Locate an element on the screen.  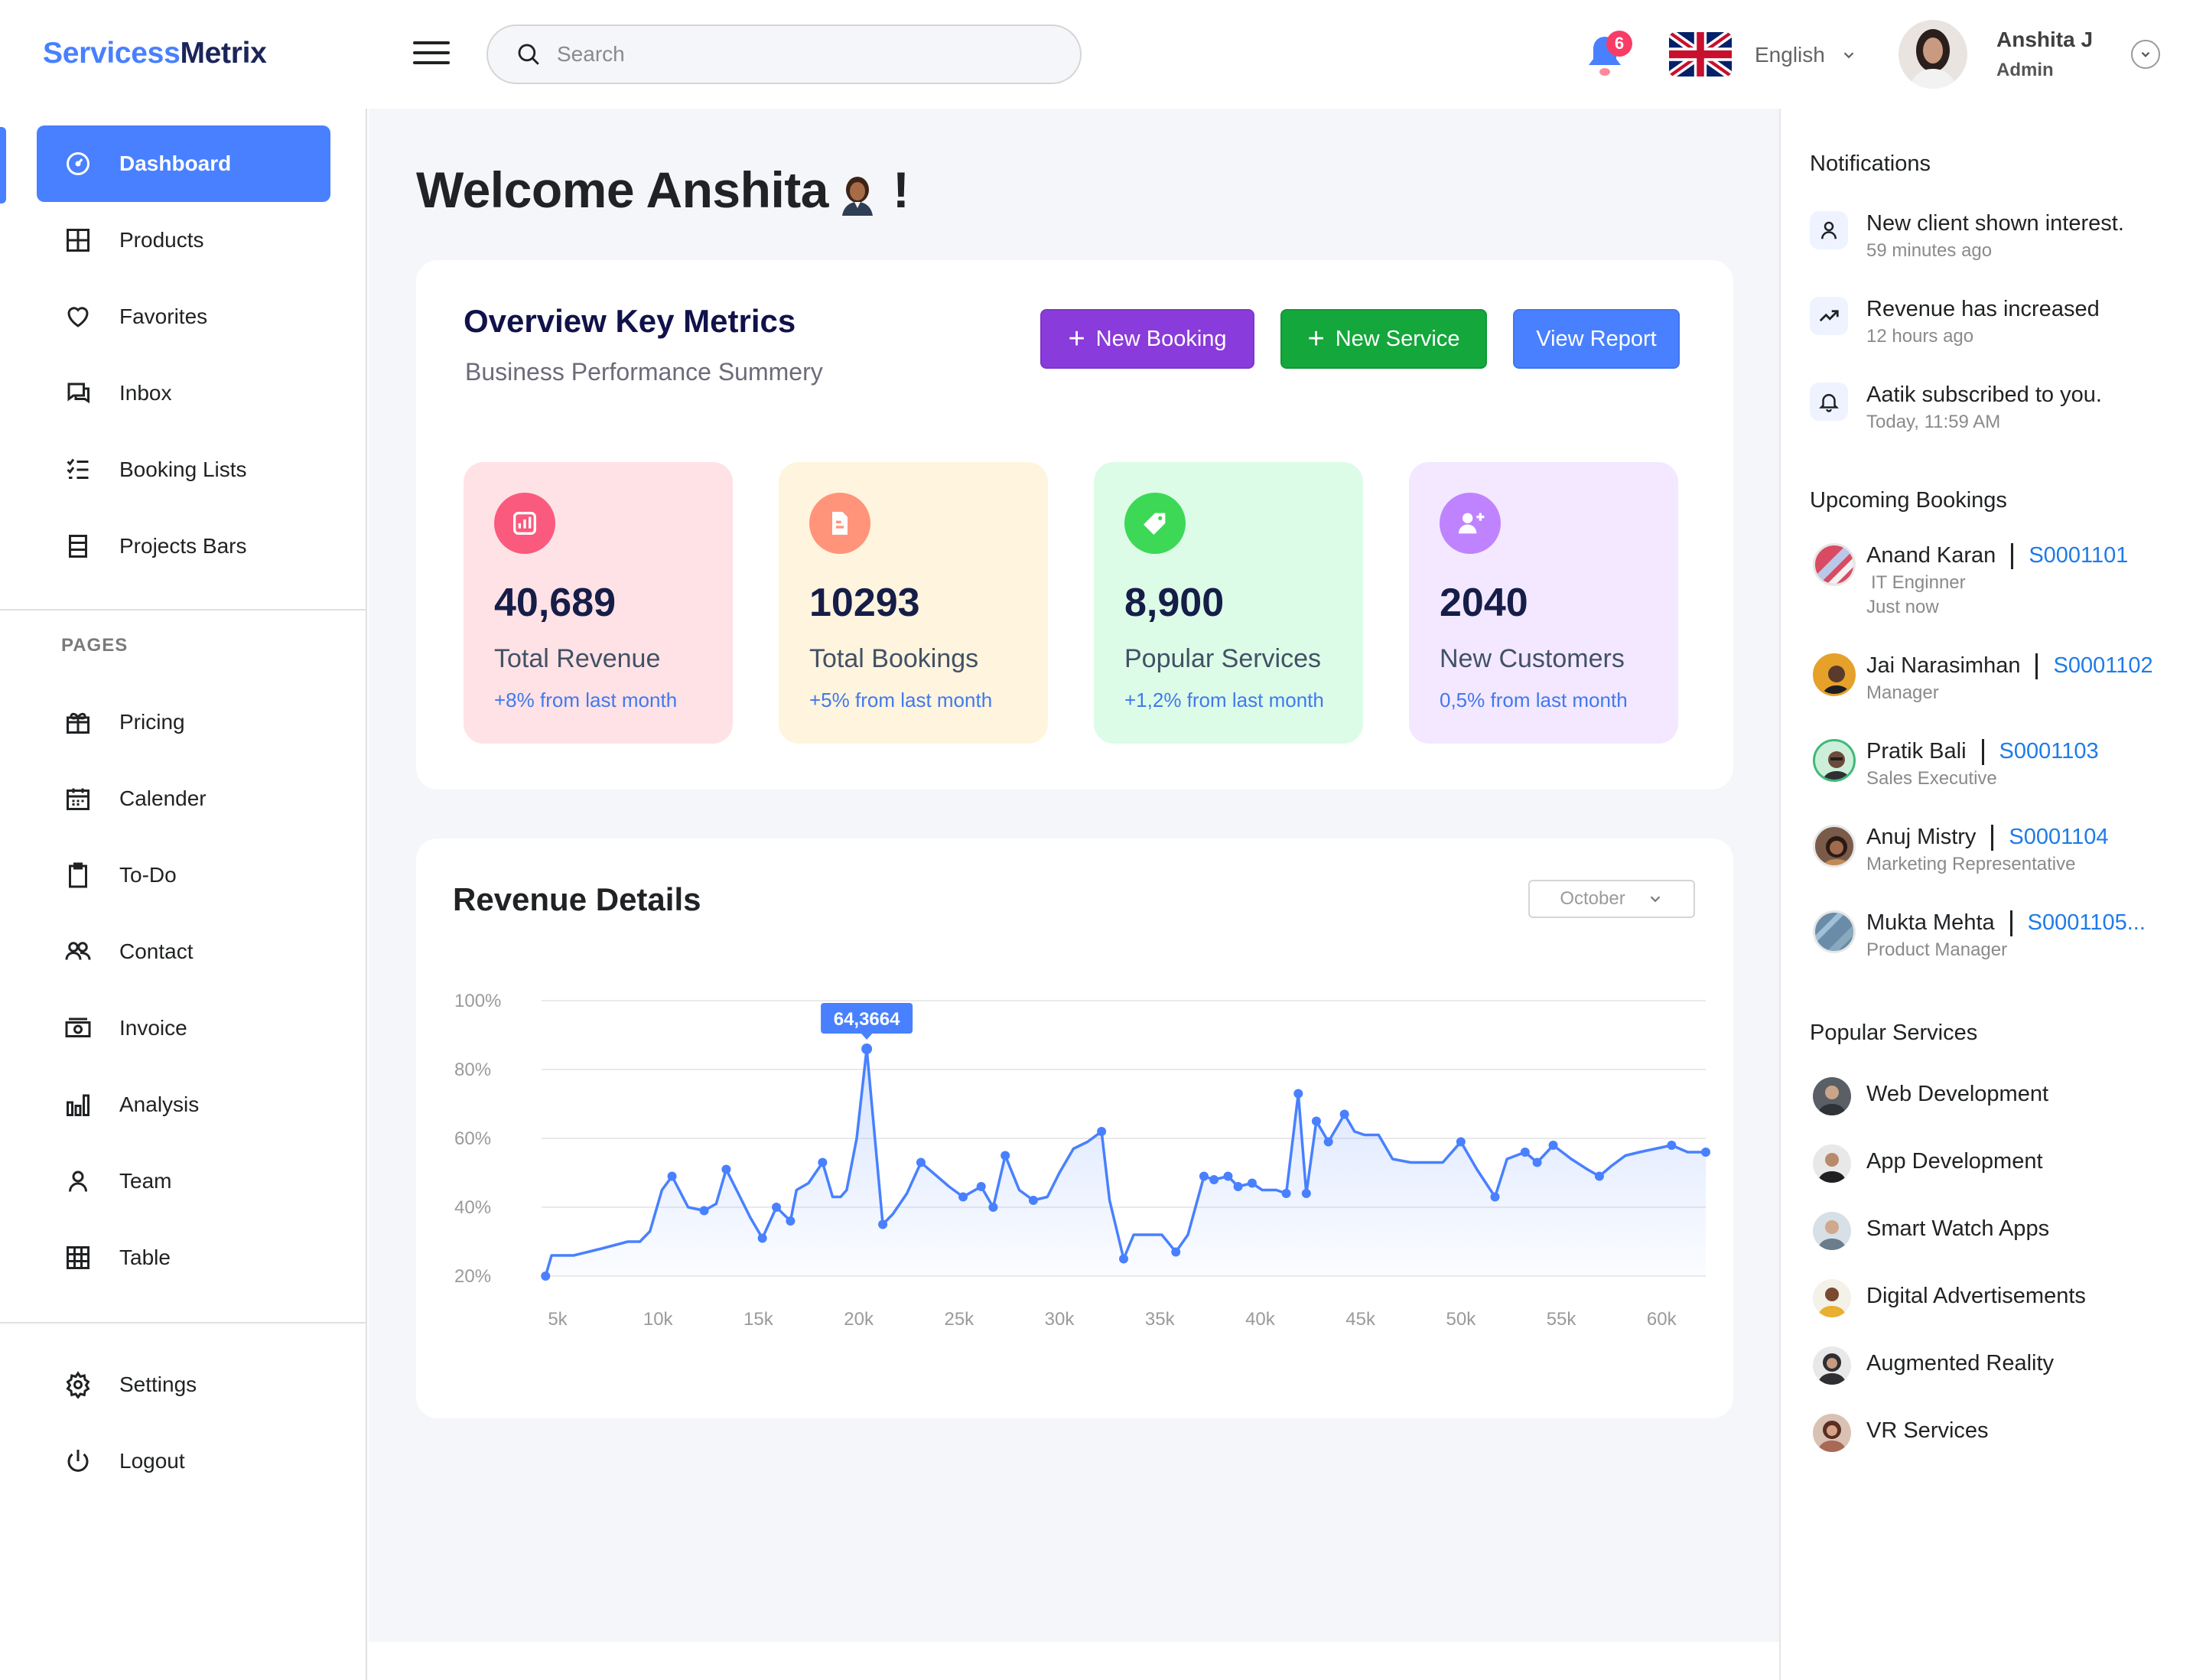
revenue-title: Revenue Details is located at coordinates (577, 899).